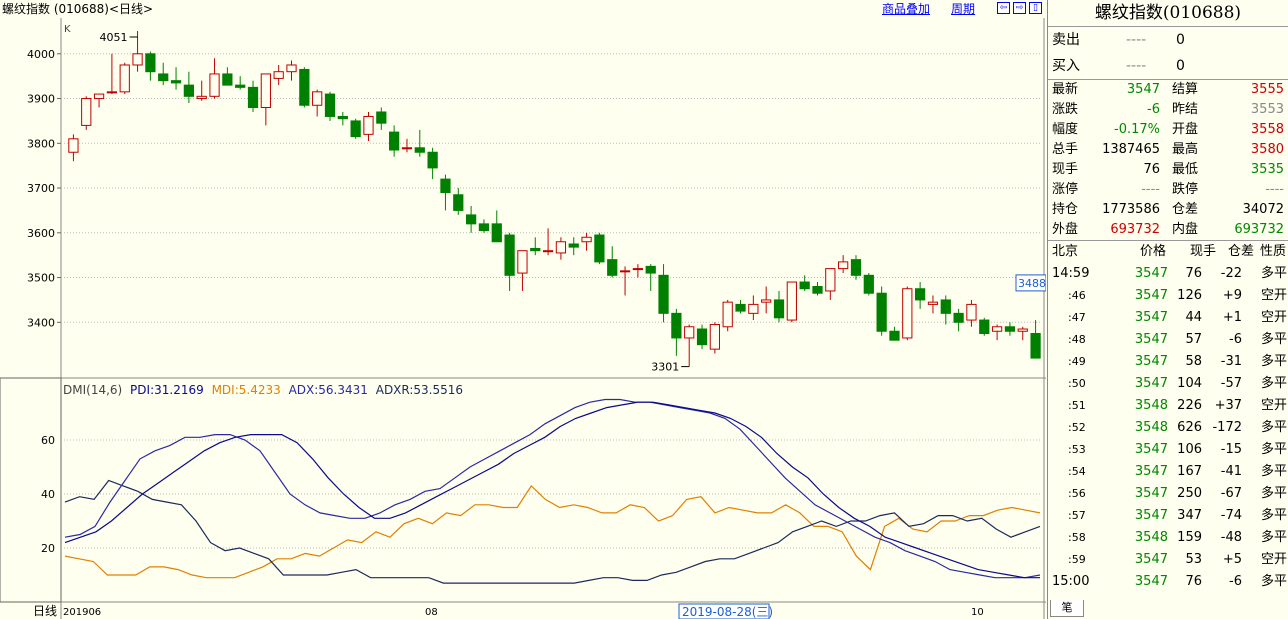 This screenshot has height=619, width=1288. What do you see at coordinates (1273, 449) in the screenshot?
I see `trade-nature: 多平` at bounding box center [1273, 449].